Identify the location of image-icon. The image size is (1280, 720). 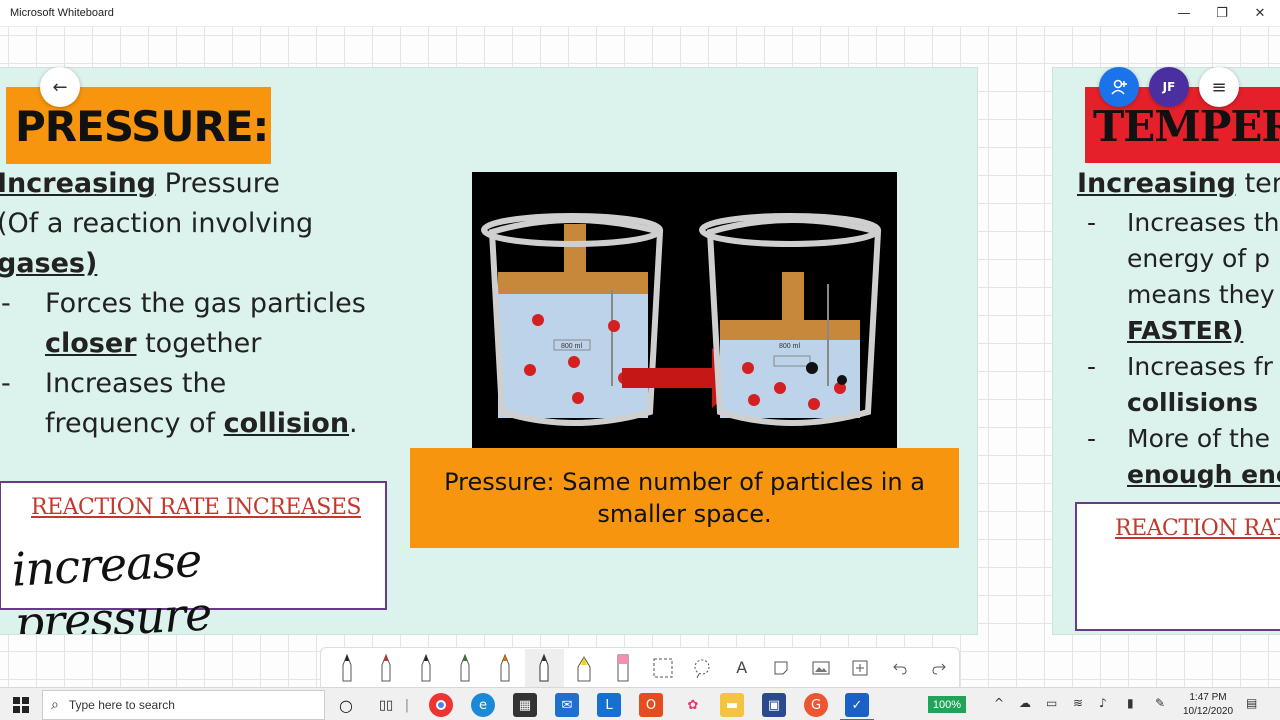
(821, 667).